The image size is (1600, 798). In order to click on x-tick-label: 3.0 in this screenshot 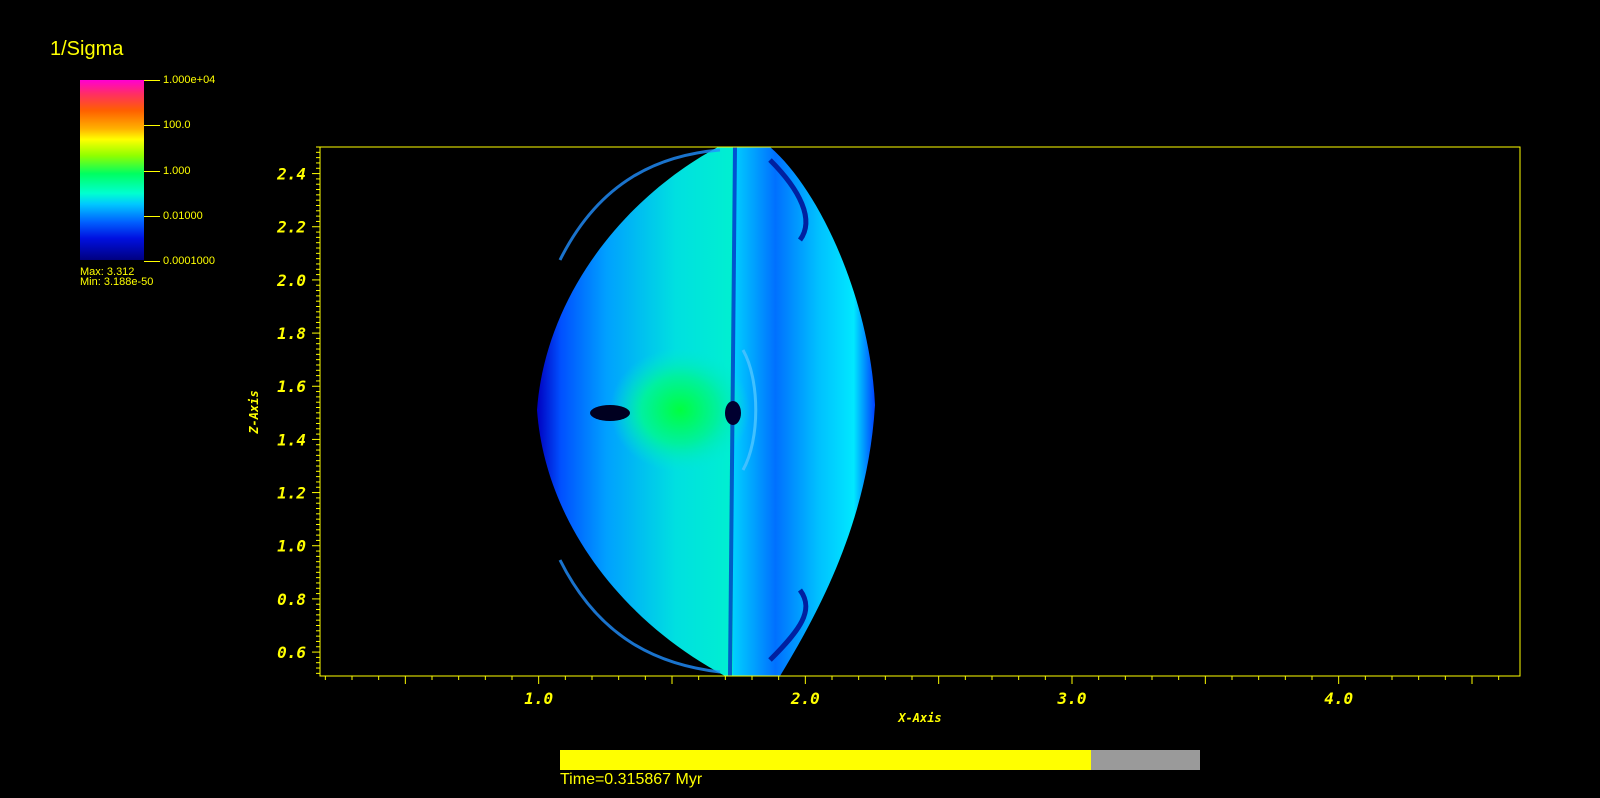, I will do `click(1072, 698)`.